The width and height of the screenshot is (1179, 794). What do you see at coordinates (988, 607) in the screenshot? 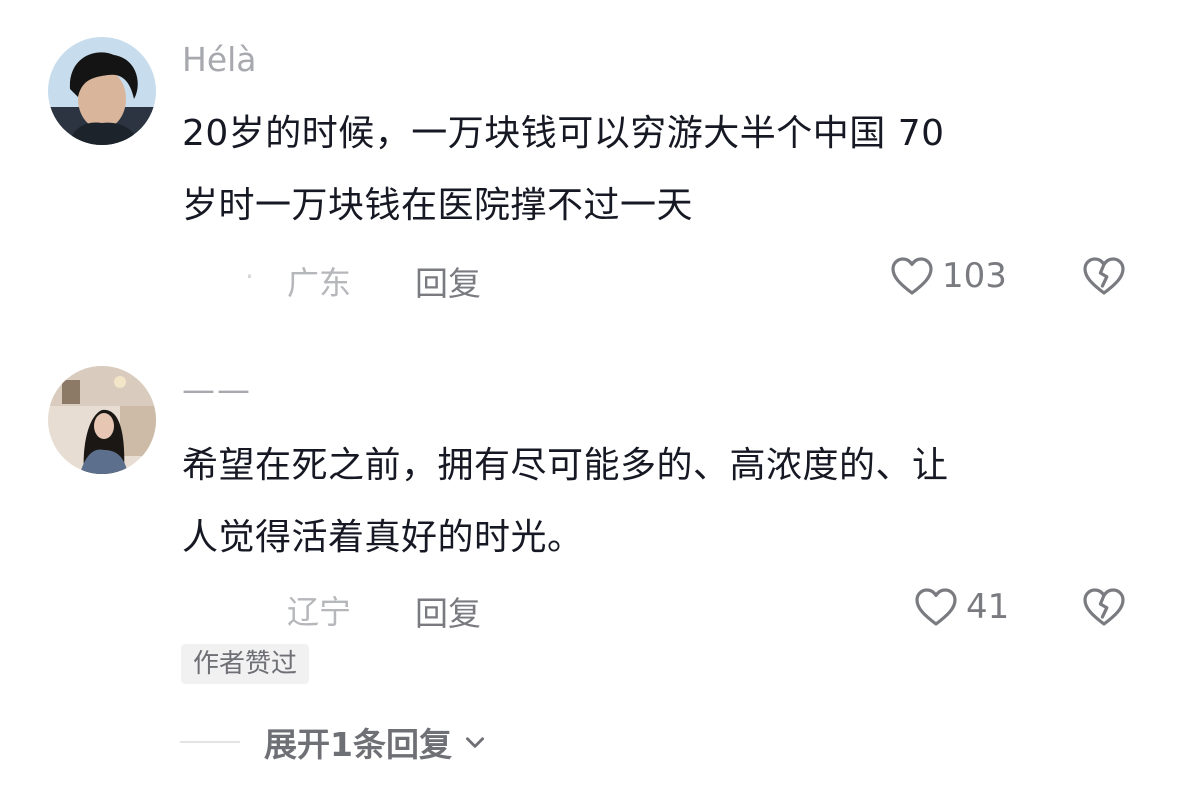
I see `like-count: 41` at bounding box center [988, 607].